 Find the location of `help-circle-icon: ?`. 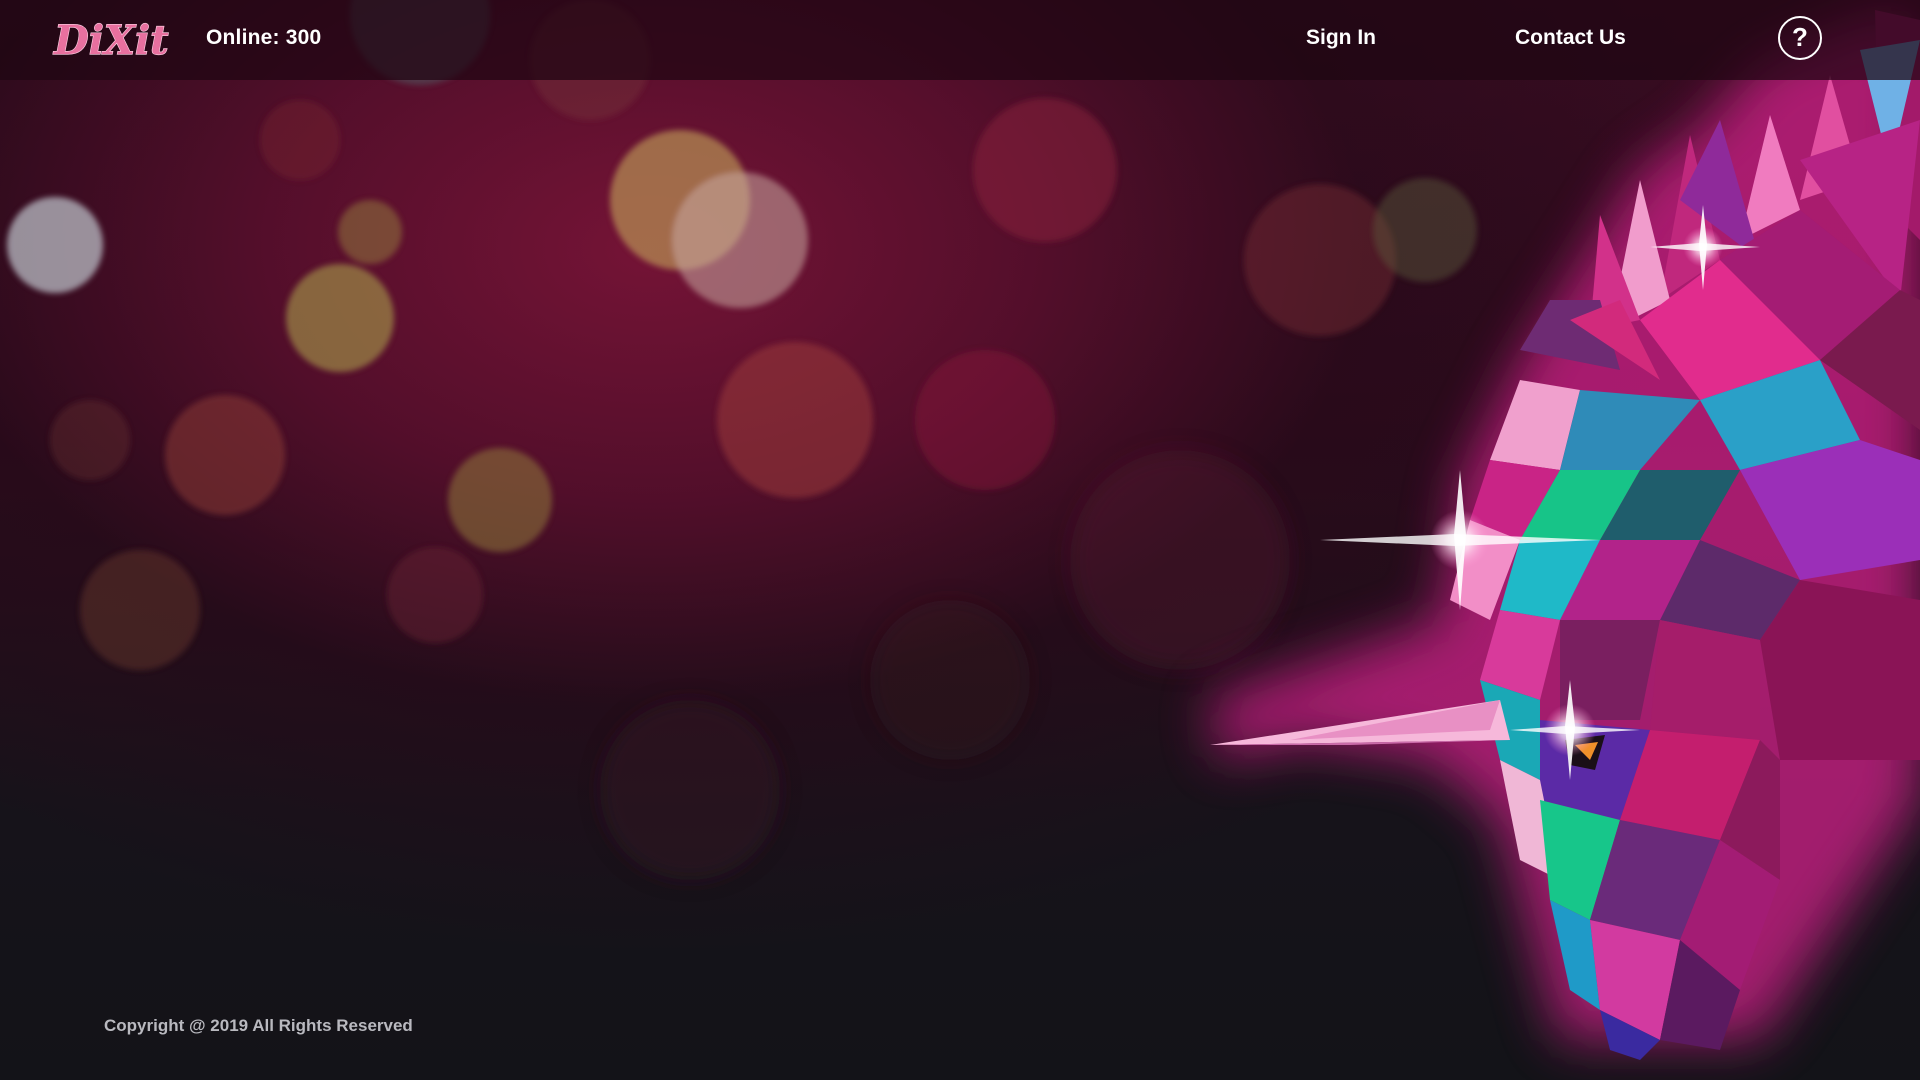

help-circle-icon: ? is located at coordinates (1800, 38).